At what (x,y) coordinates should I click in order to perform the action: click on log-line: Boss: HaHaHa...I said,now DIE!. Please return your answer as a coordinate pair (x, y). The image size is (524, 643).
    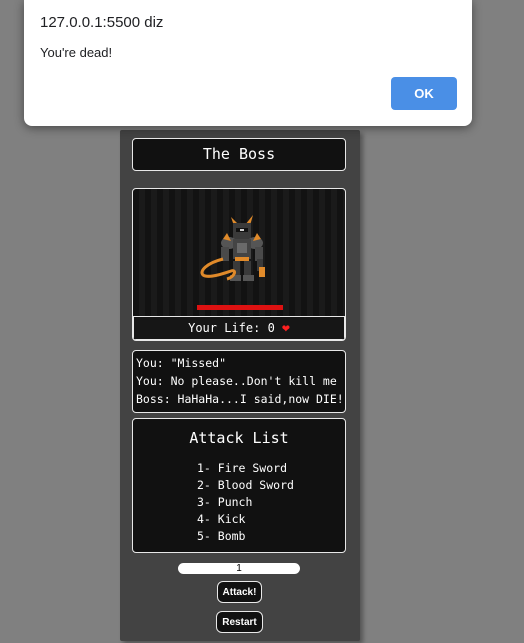
    Looking at the image, I should click on (240, 399).